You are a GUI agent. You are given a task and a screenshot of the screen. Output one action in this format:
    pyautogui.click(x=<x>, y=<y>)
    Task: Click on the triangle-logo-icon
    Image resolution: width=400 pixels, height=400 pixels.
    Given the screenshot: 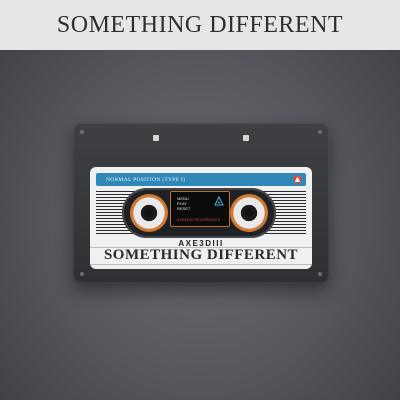 What is the action you would take?
    pyautogui.click(x=219, y=201)
    